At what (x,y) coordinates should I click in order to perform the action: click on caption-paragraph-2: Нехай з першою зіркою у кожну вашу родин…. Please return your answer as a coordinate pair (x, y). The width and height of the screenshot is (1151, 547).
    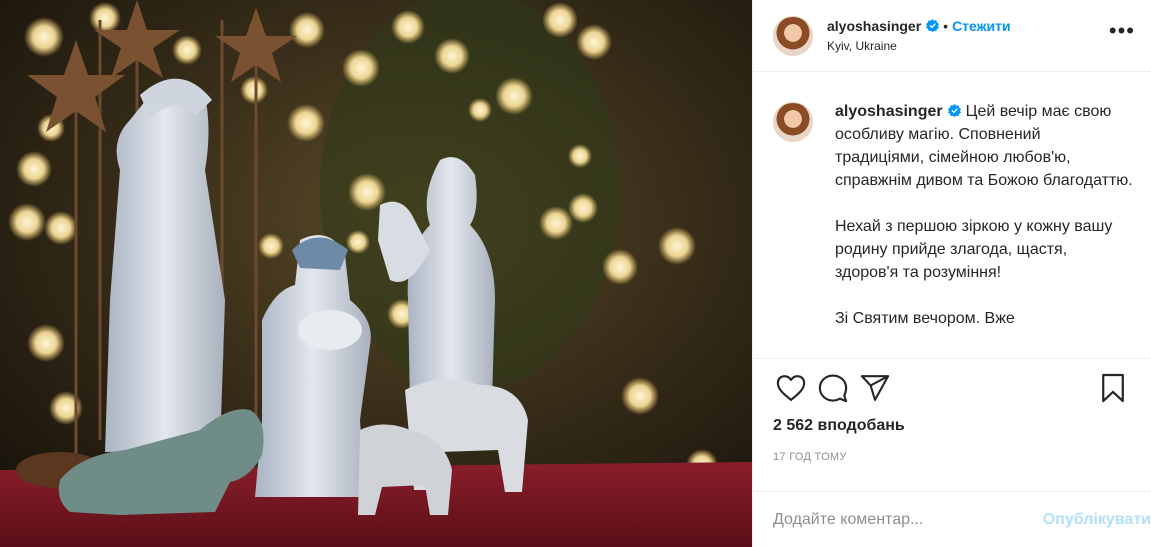
    Looking at the image, I should click on (974, 249).